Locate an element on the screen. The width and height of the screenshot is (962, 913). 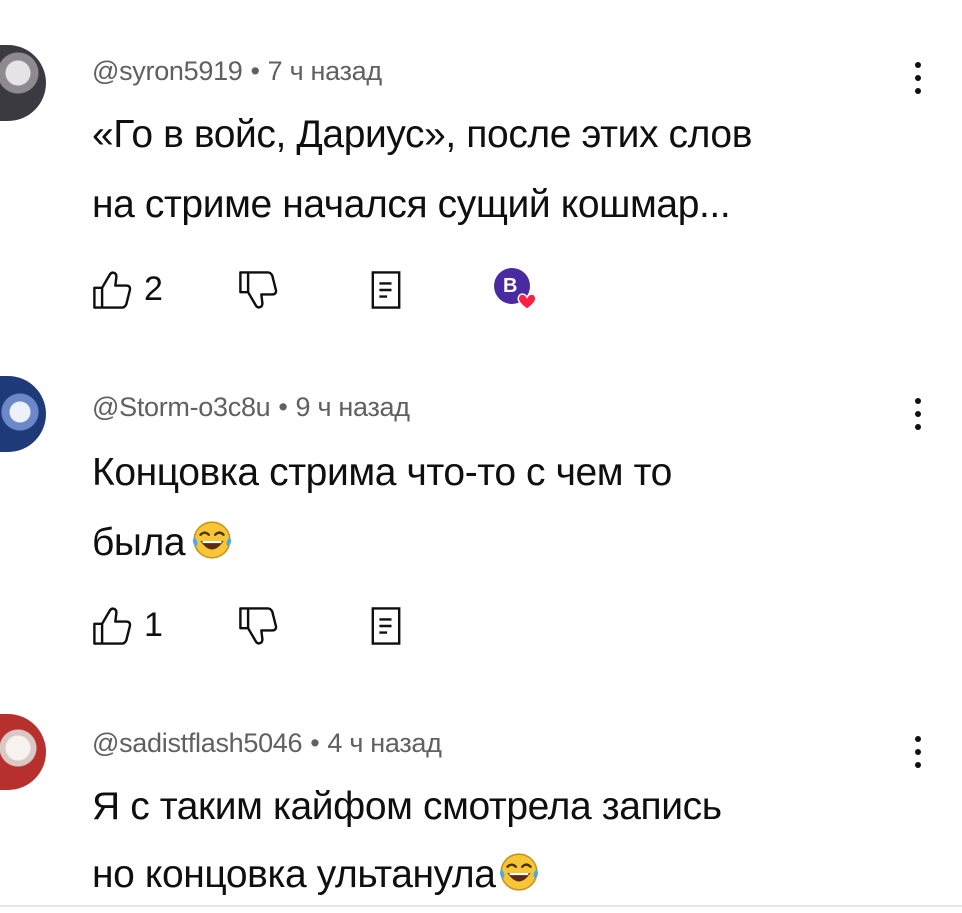
comment-text-line-2: была is located at coordinates (162, 543).